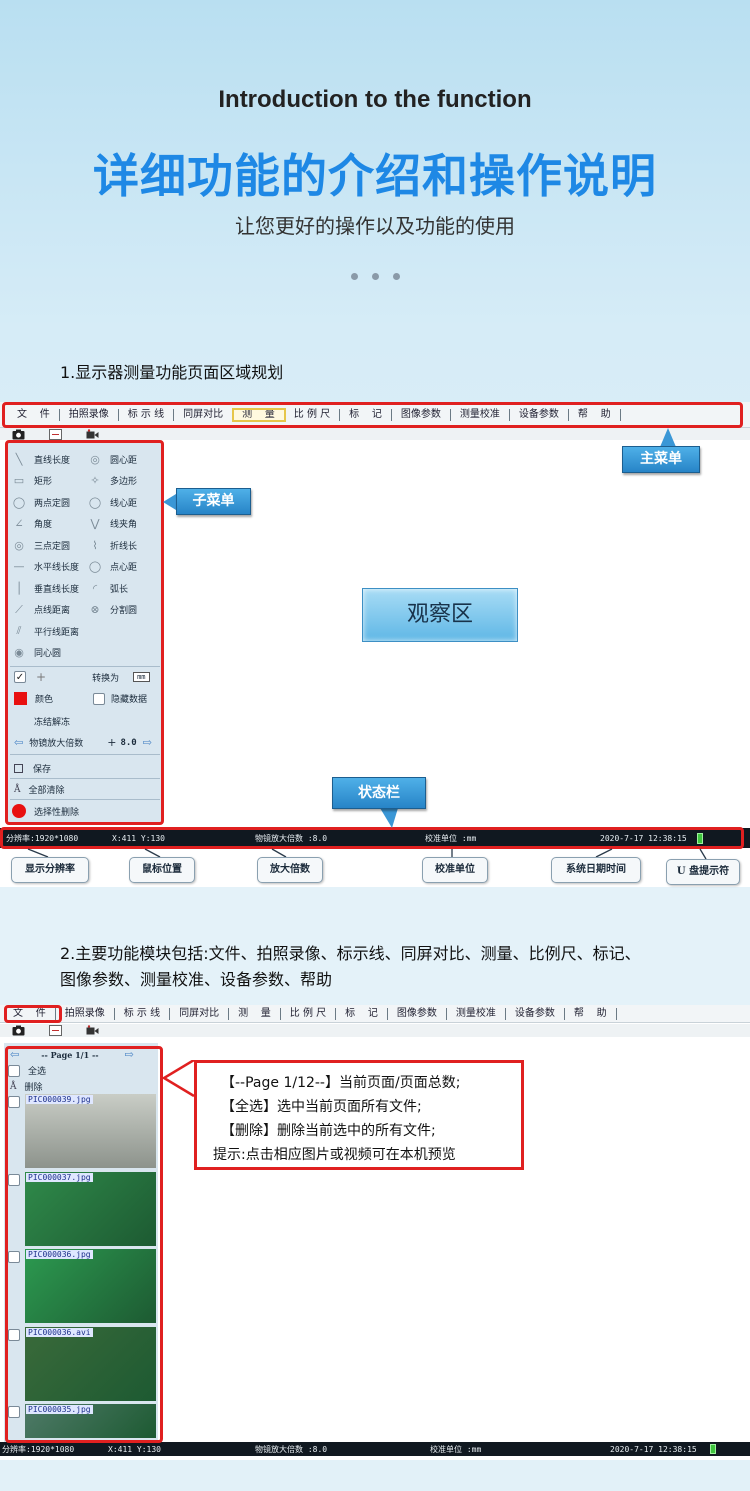  What do you see at coordinates (19, 523) in the screenshot?
I see `measure-tool-icon: ∠` at bounding box center [19, 523].